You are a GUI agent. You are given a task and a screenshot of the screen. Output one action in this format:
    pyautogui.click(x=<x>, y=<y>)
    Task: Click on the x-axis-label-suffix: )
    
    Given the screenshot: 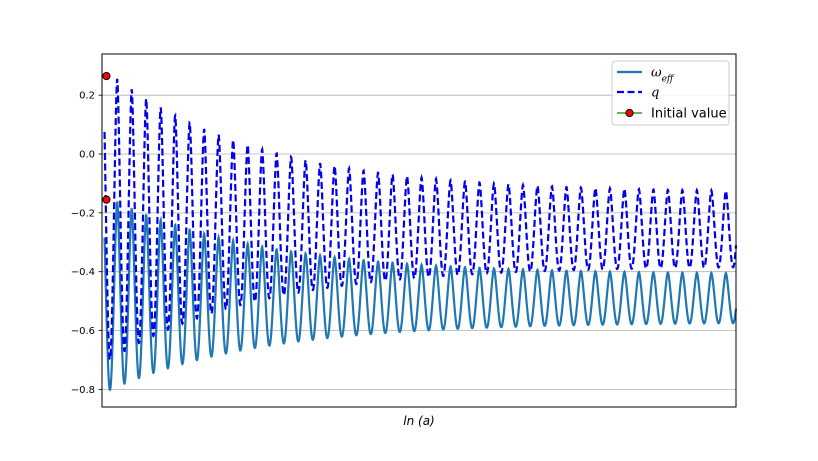 What is the action you would take?
    pyautogui.click(x=432, y=421)
    